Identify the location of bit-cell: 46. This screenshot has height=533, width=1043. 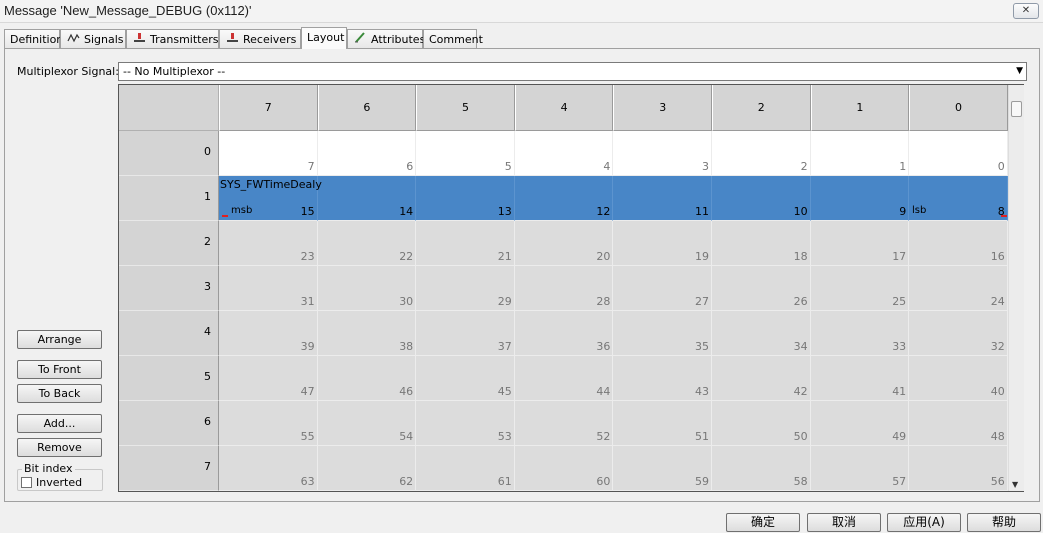
(367, 378).